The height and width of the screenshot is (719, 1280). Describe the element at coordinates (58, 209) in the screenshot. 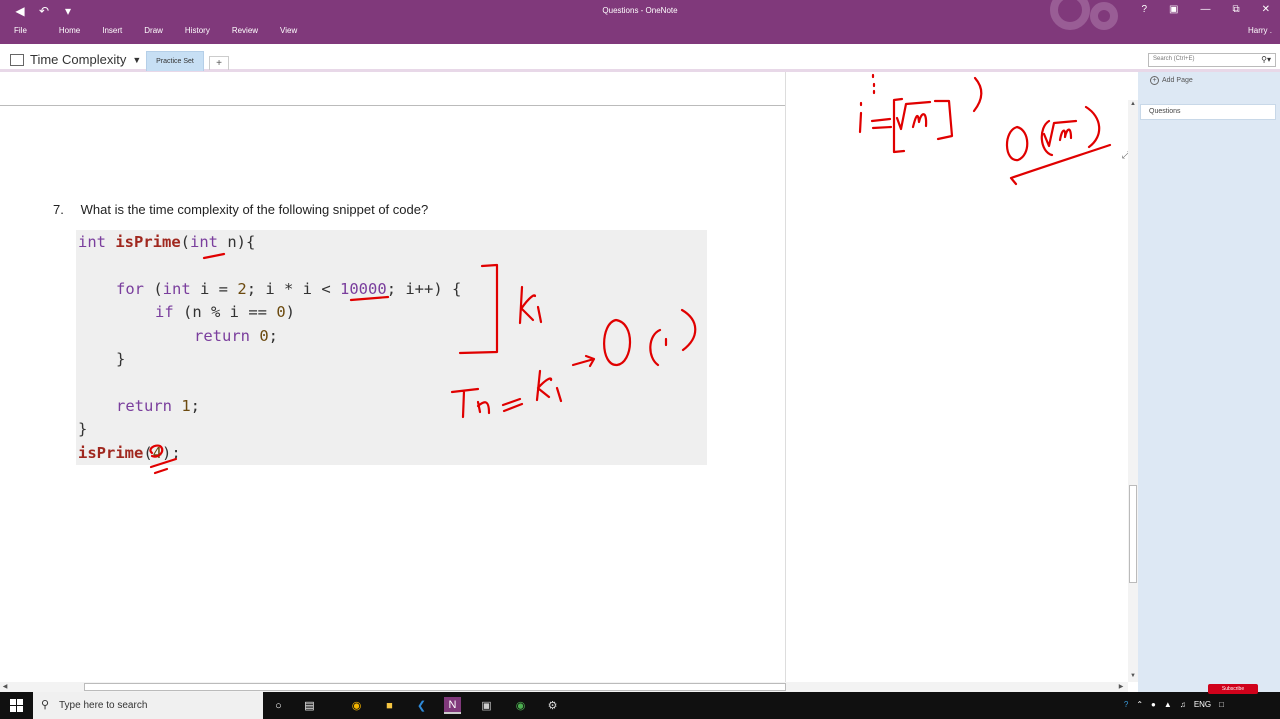

I see `question-number: 7.` at that location.